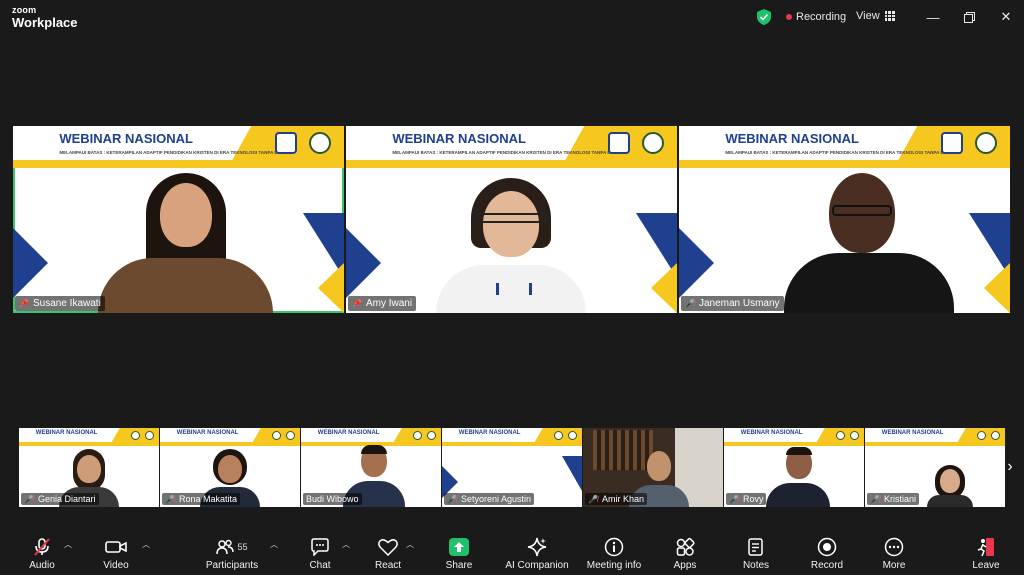 This screenshot has height=575, width=1024. What do you see at coordinates (614, 551) in the screenshot?
I see `meeting-info-button: Meeting info` at bounding box center [614, 551].